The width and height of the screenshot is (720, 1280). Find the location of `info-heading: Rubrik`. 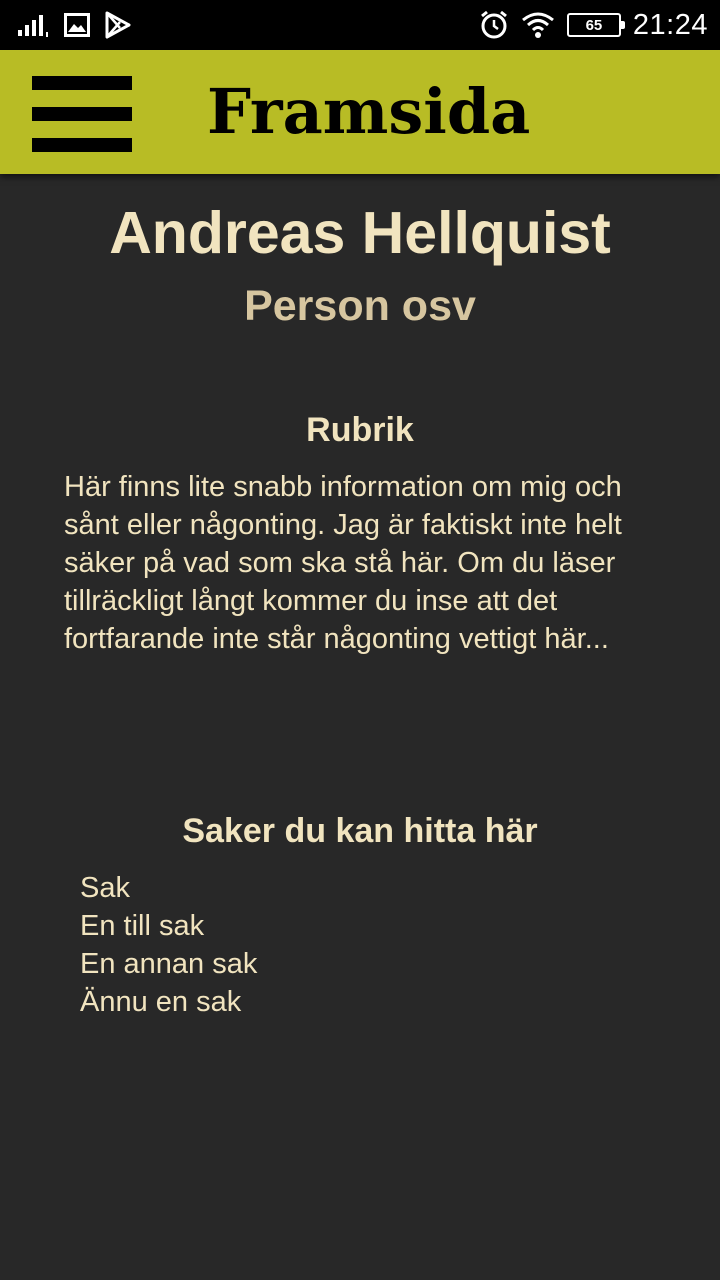

info-heading: Rubrik is located at coordinates (360, 430).